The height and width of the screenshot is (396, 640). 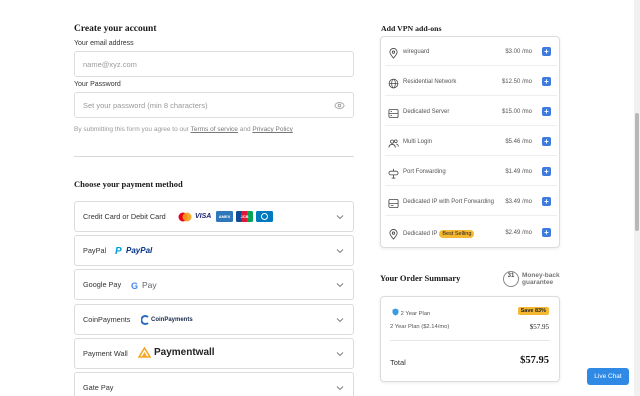 What do you see at coordinates (104, 43) in the screenshot?
I see `email-label: Your email address` at bounding box center [104, 43].